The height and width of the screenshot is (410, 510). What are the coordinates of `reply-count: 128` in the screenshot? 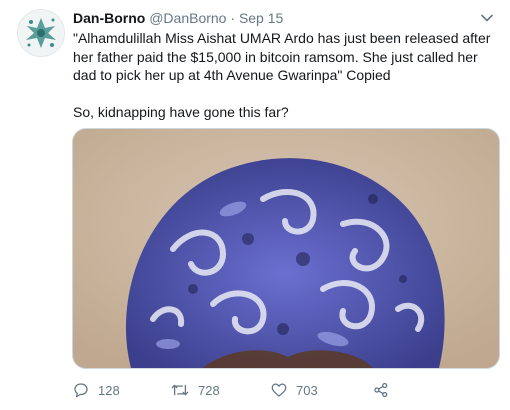 It's located at (109, 390).